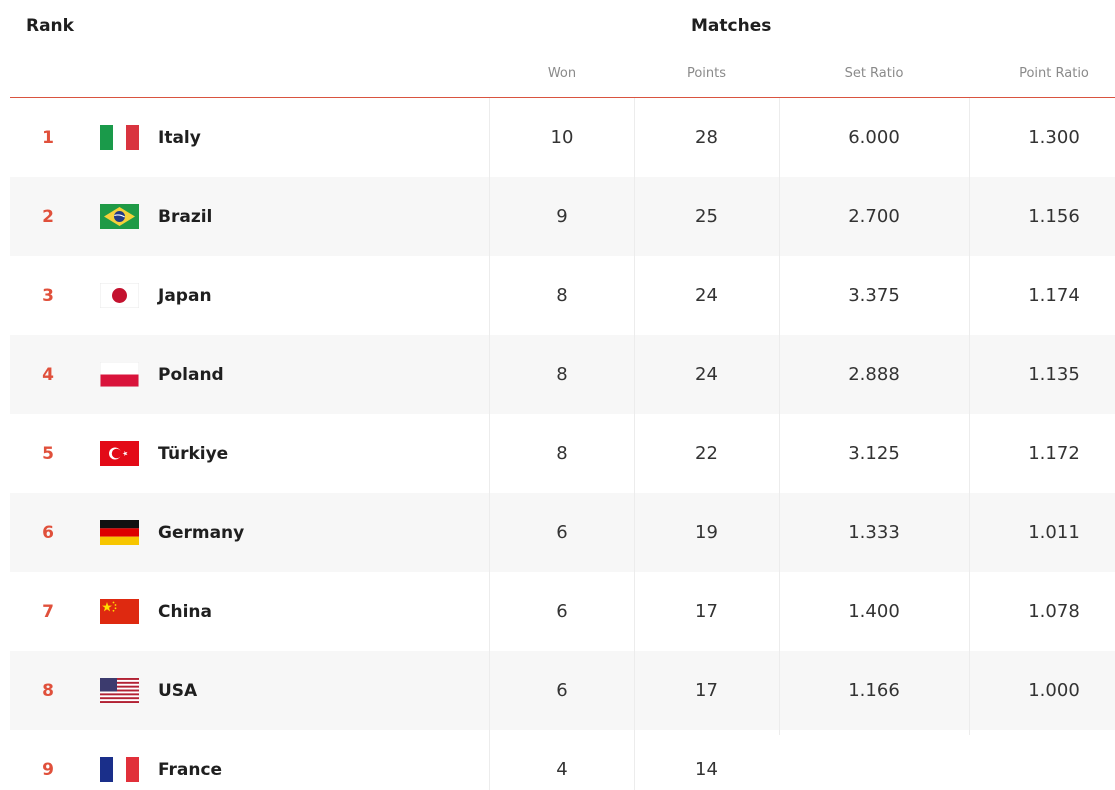  What do you see at coordinates (1054, 216) in the screenshot?
I see `point-ratio-value: 1.156` at bounding box center [1054, 216].